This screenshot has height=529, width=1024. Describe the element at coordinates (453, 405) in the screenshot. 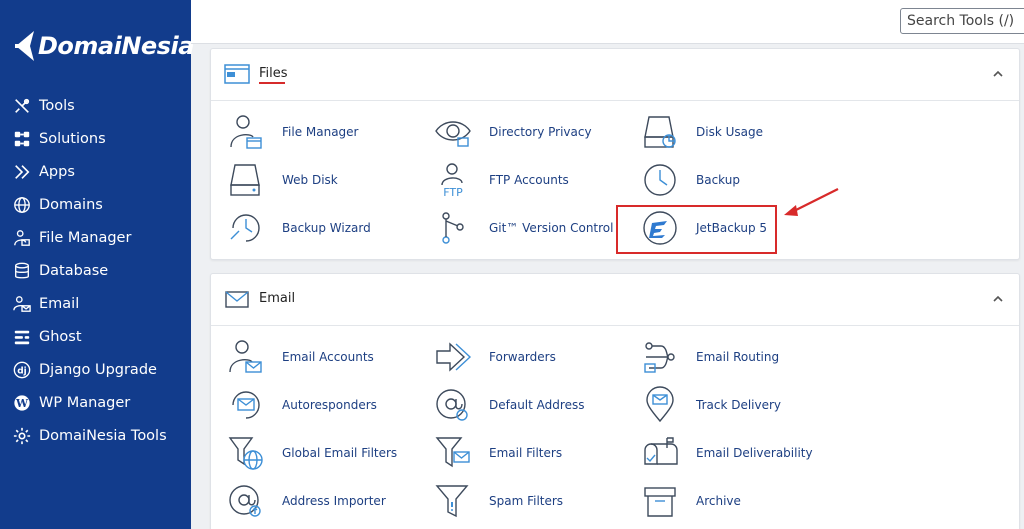

I see `at-icon` at that location.